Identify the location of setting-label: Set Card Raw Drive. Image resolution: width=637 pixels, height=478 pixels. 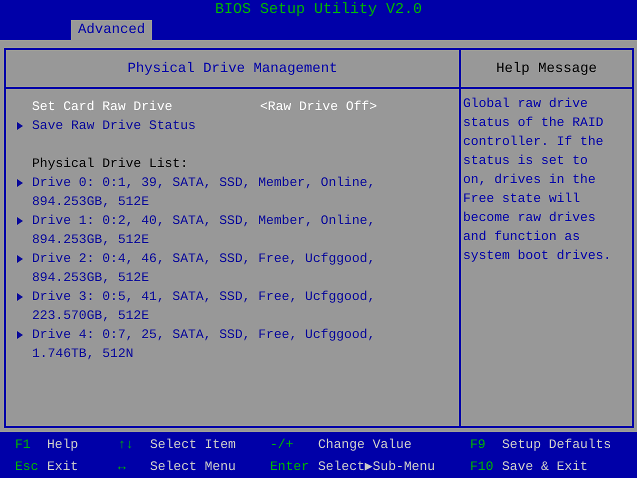
(146, 106).